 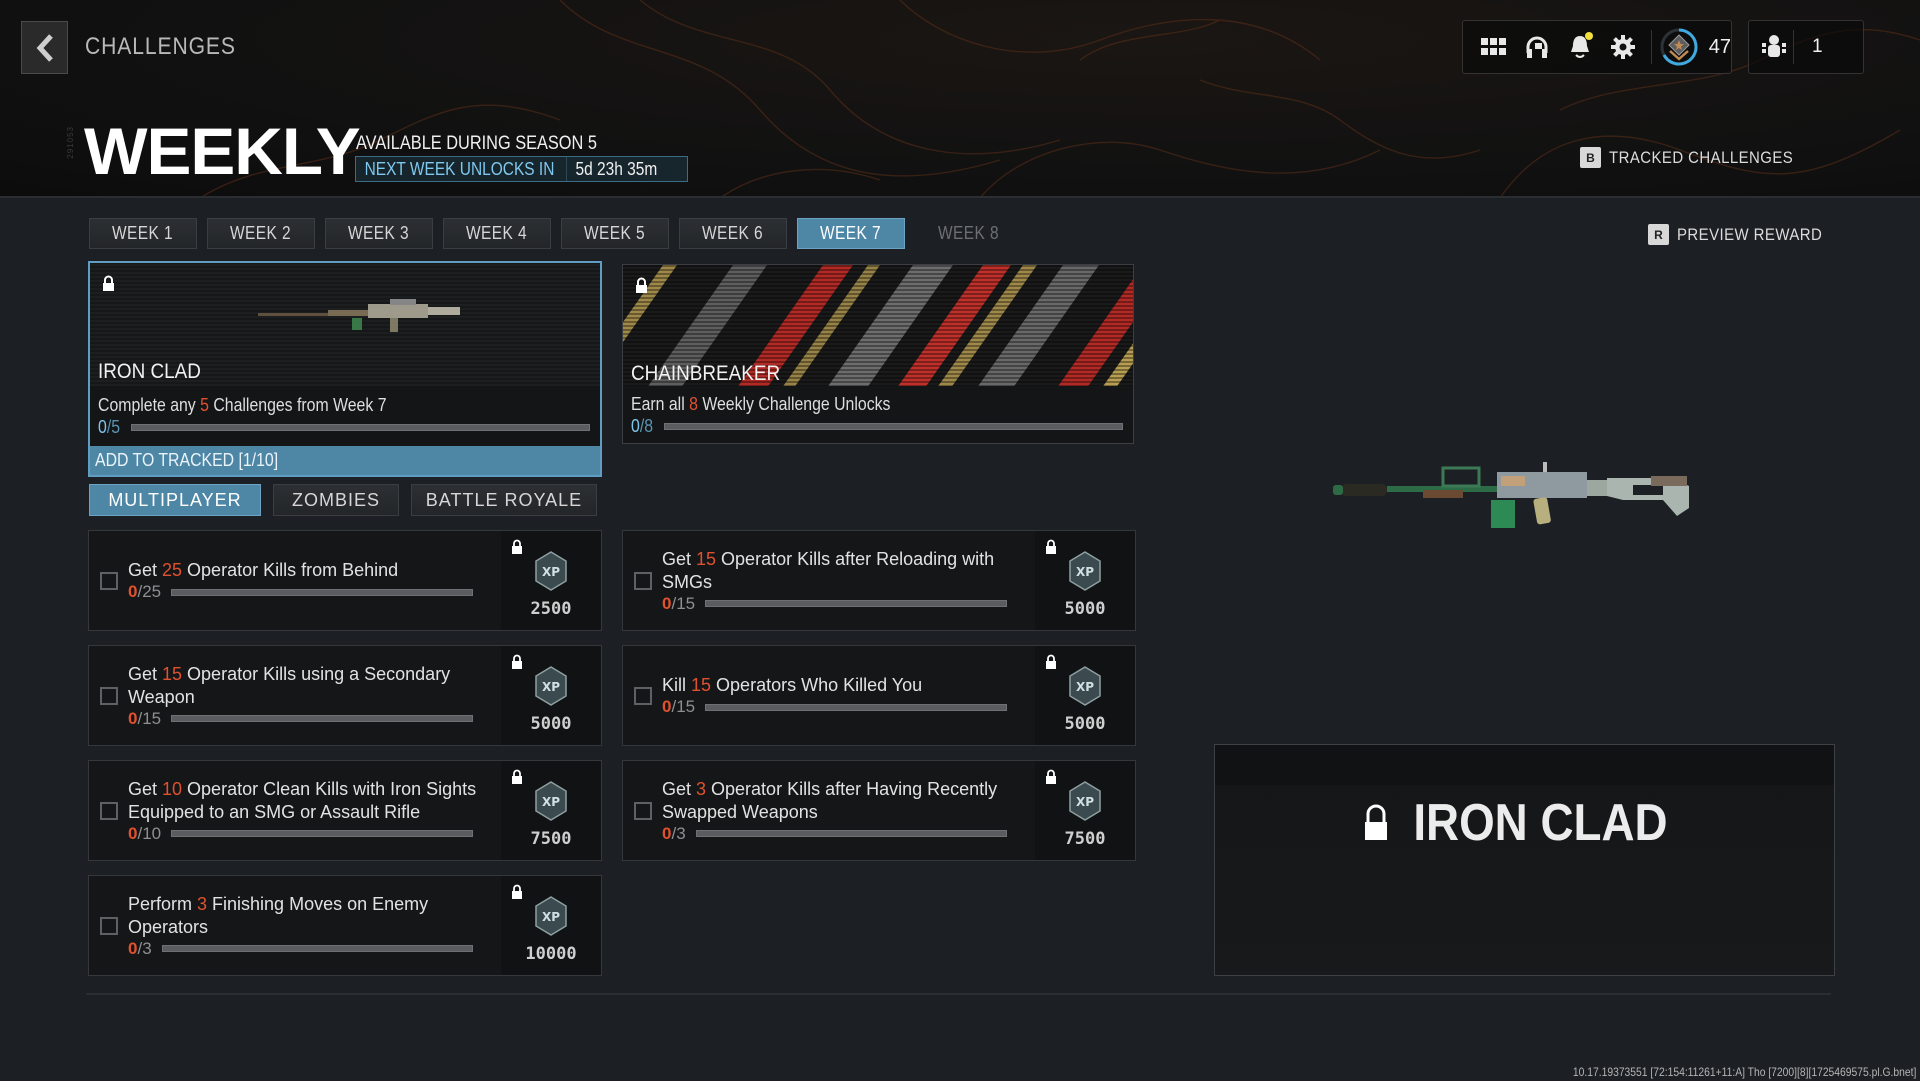 What do you see at coordinates (175, 500) in the screenshot?
I see `tab-multiplayer: MULTIPLAYER` at bounding box center [175, 500].